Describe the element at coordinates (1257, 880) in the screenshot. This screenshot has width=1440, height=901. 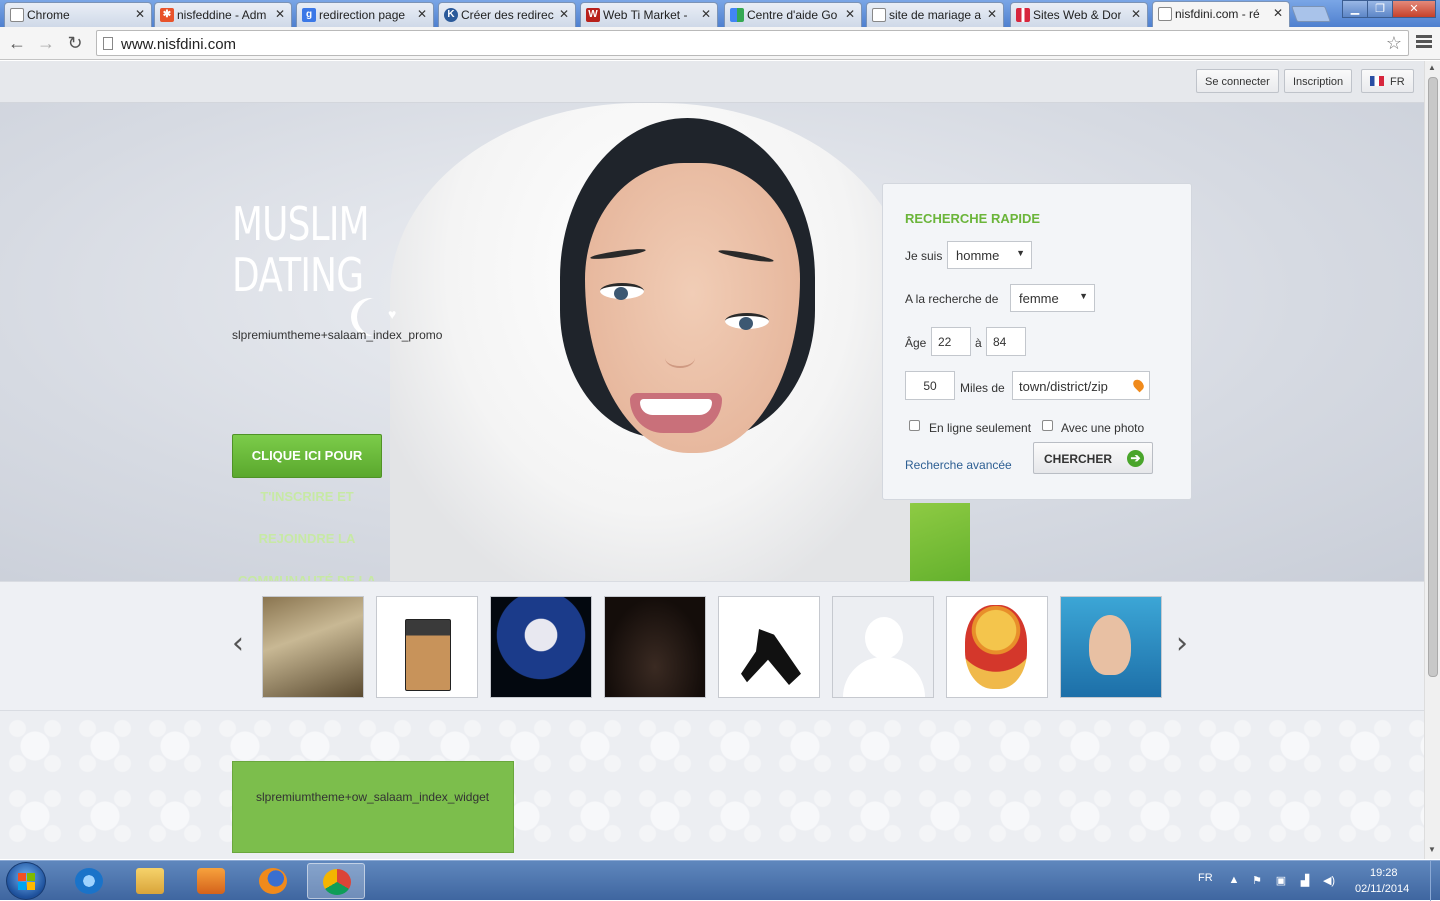
I see `action-center-icon: ⚑` at that location.